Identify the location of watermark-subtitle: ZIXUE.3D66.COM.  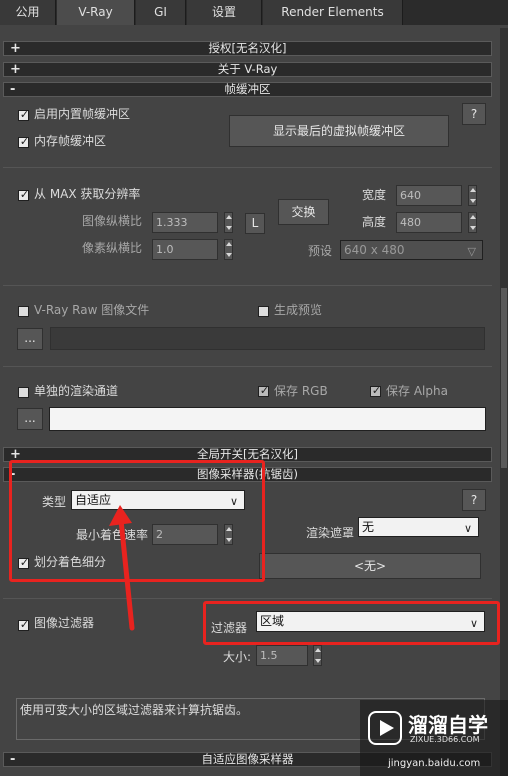
(445, 739).